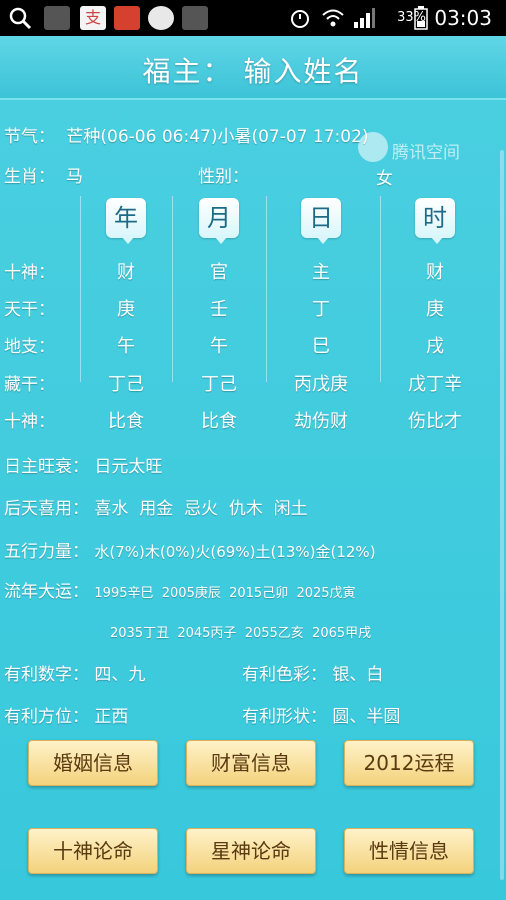  What do you see at coordinates (284, 717) in the screenshot?
I see `xingzhuang-label: 有利形状：` at bounding box center [284, 717].